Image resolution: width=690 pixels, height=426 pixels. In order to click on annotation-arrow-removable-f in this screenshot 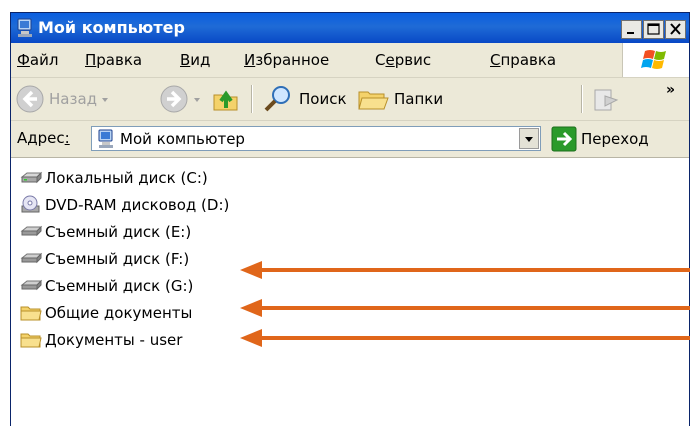, I will do `click(473, 308)`.